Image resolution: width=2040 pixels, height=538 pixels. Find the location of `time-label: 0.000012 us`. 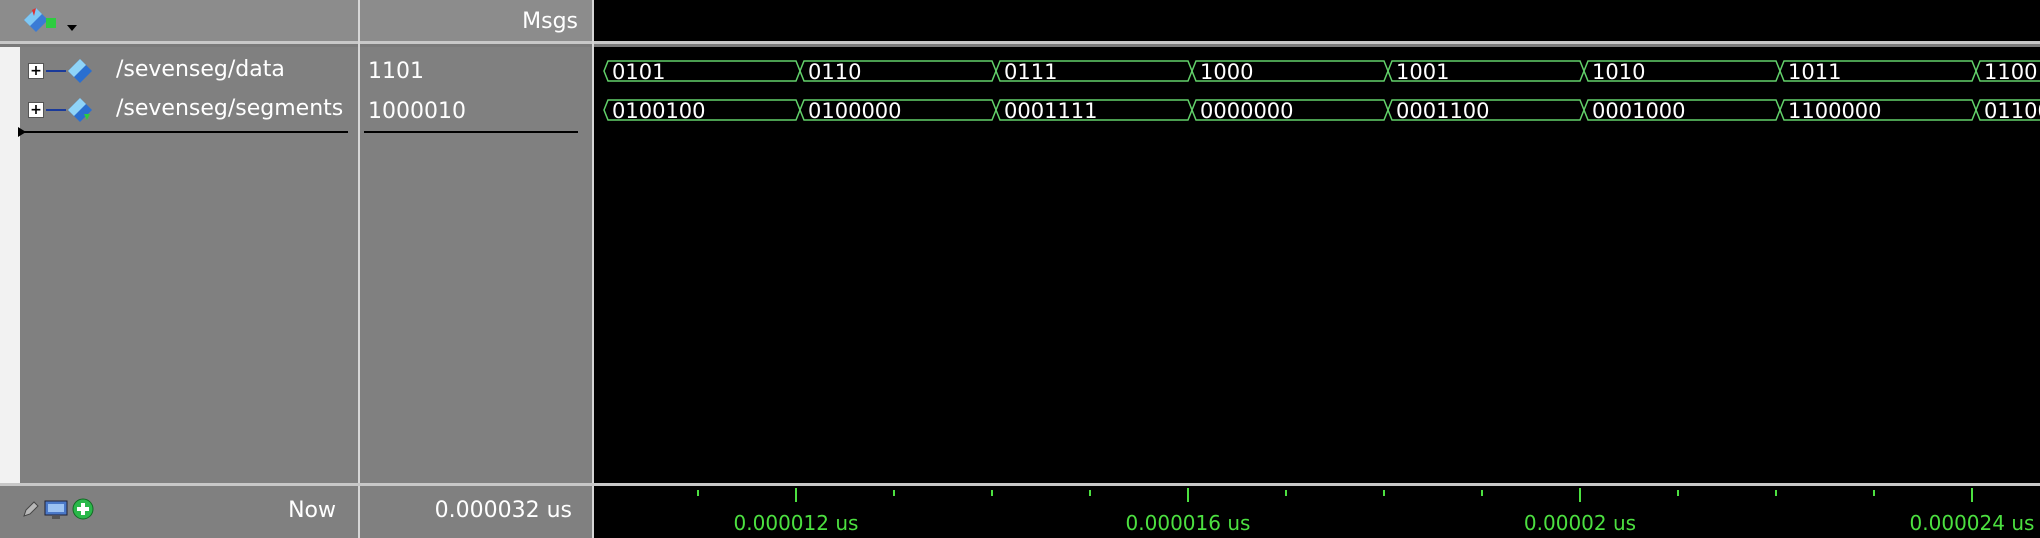

time-label: 0.000012 us is located at coordinates (796, 523).